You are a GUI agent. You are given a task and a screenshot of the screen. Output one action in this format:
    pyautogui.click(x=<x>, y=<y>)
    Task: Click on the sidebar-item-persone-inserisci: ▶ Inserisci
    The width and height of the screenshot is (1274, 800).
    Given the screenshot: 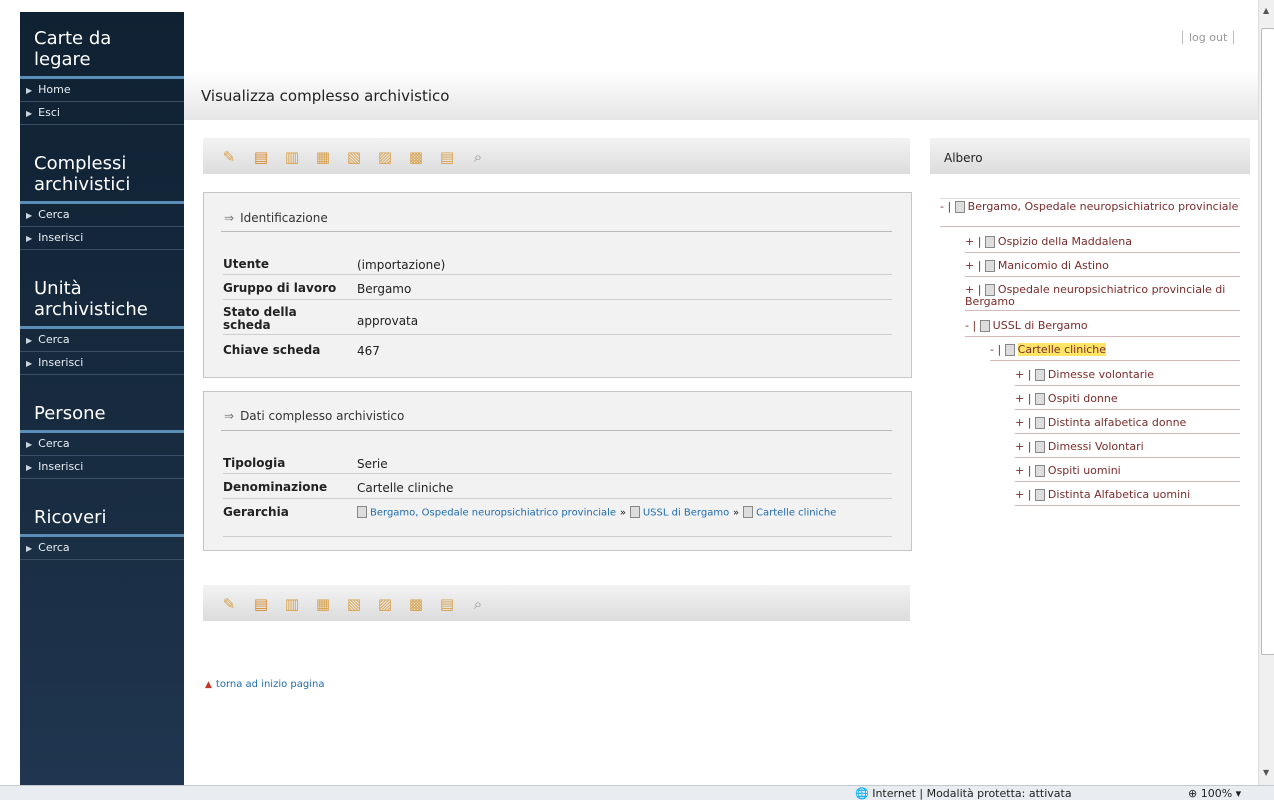 What is the action you would take?
    pyautogui.click(x=102, y=467)
    